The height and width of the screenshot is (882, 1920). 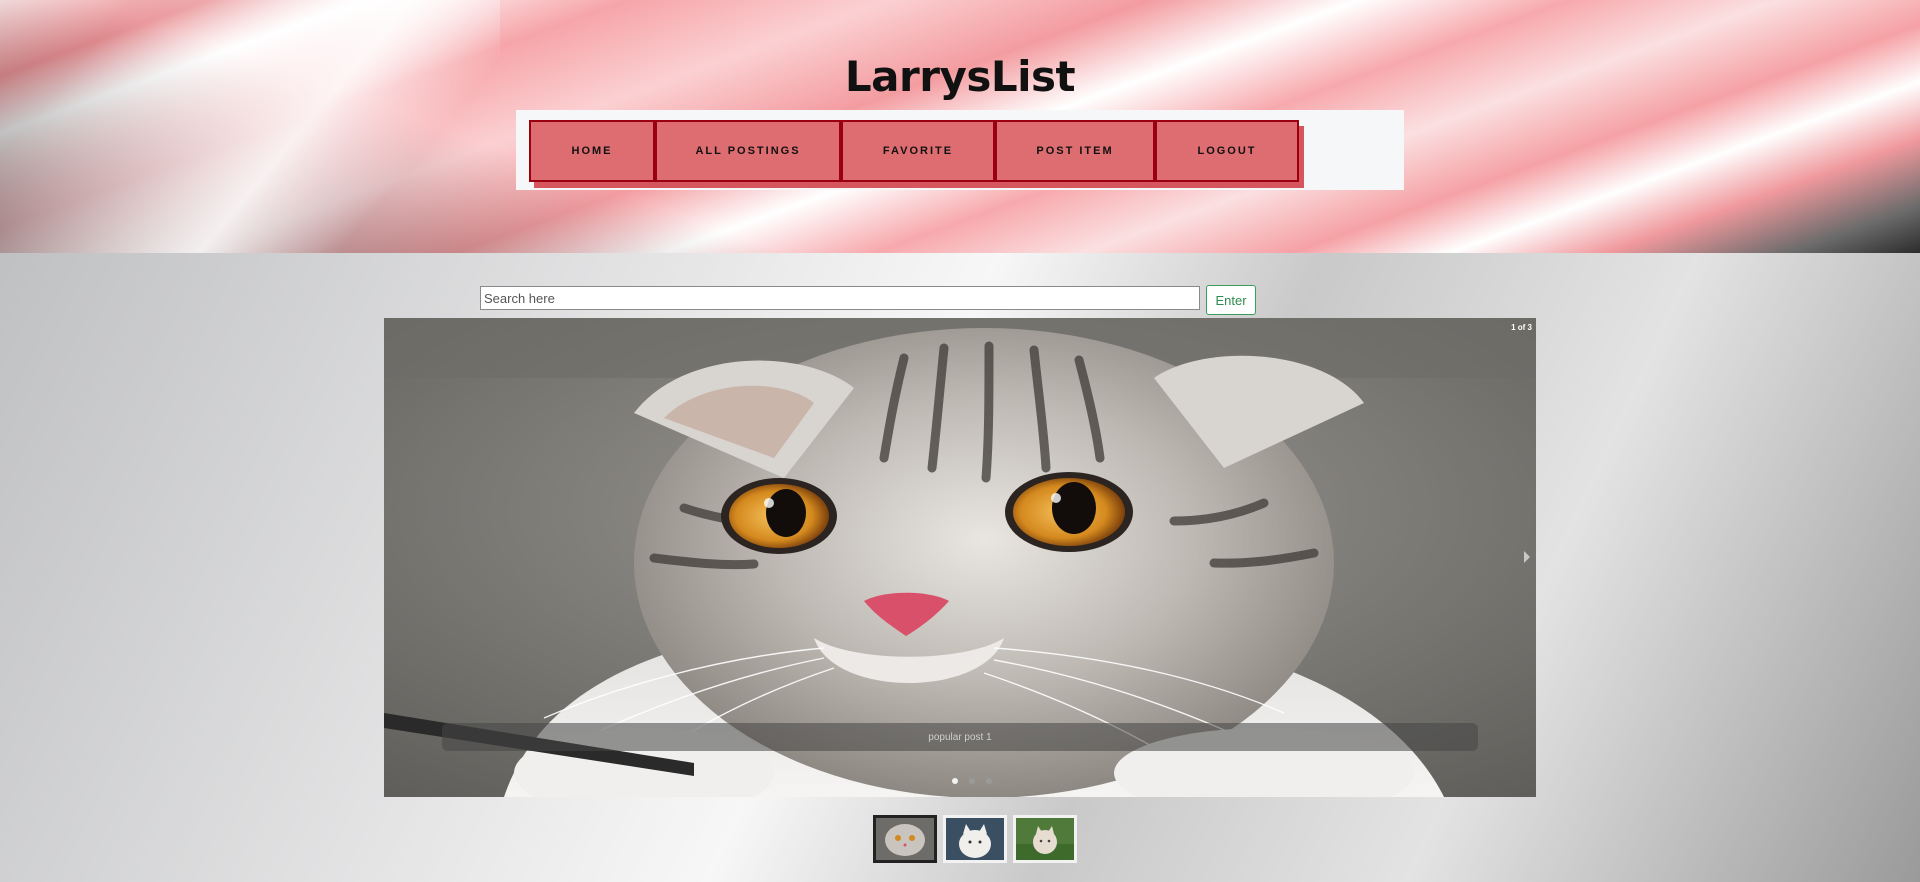 I want to click on slide-caption: popular post 1, so click(x=960, y=737).